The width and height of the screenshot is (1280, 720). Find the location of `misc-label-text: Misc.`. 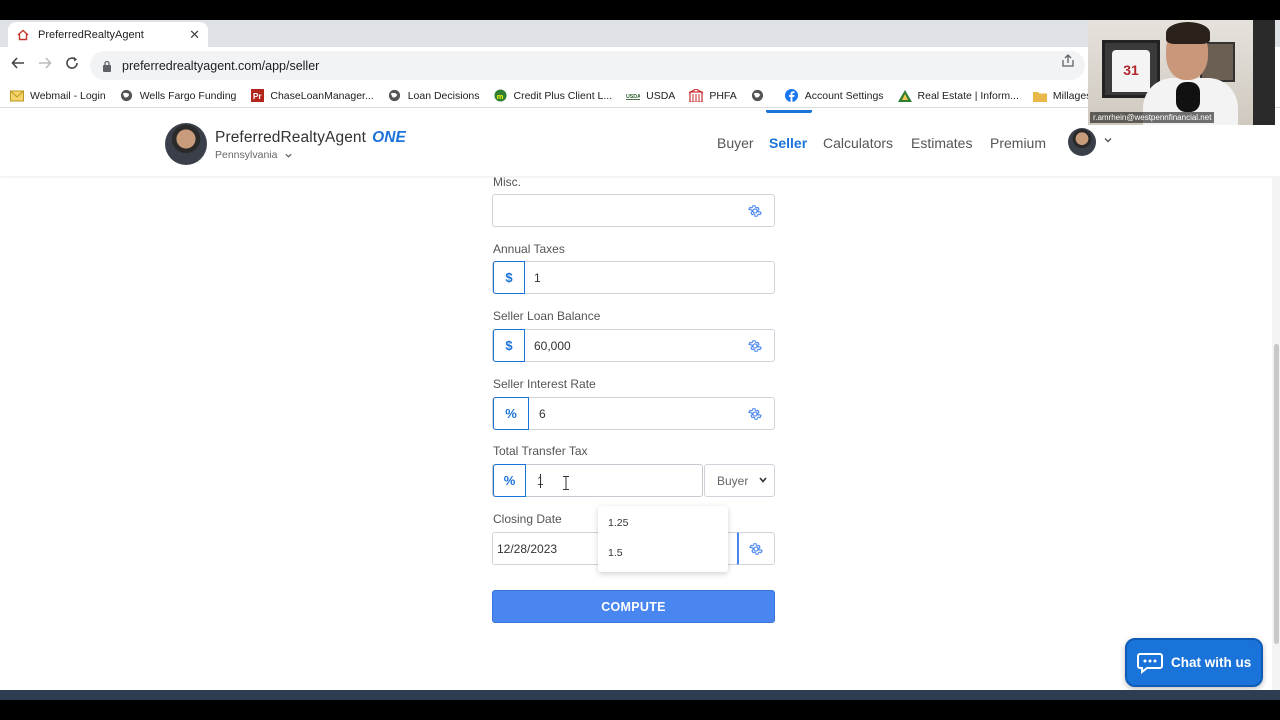

misc-label-text: Misc. is located at coordinates (507, 180).